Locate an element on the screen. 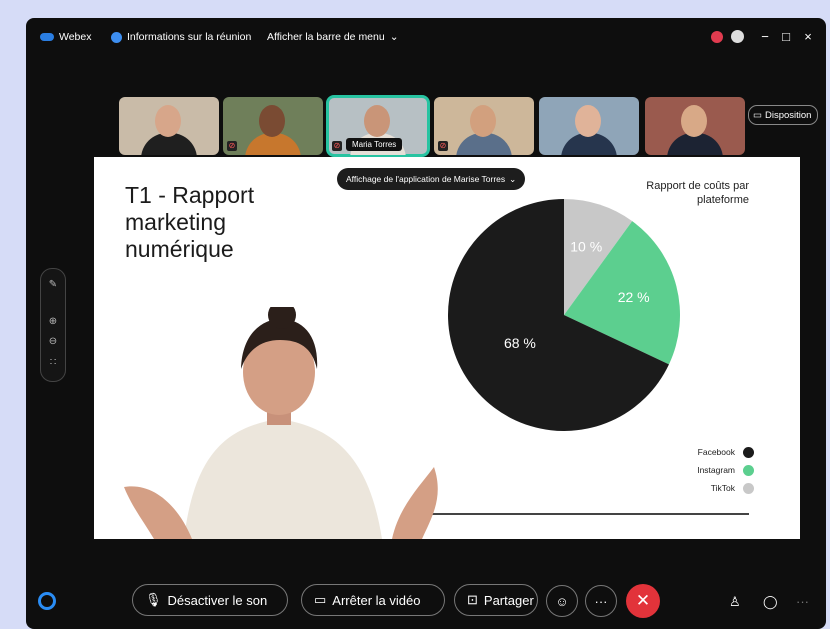 The width and height of the screenshot is (830, 629). legend-item: Facebook is located at coordinates (704, 452).